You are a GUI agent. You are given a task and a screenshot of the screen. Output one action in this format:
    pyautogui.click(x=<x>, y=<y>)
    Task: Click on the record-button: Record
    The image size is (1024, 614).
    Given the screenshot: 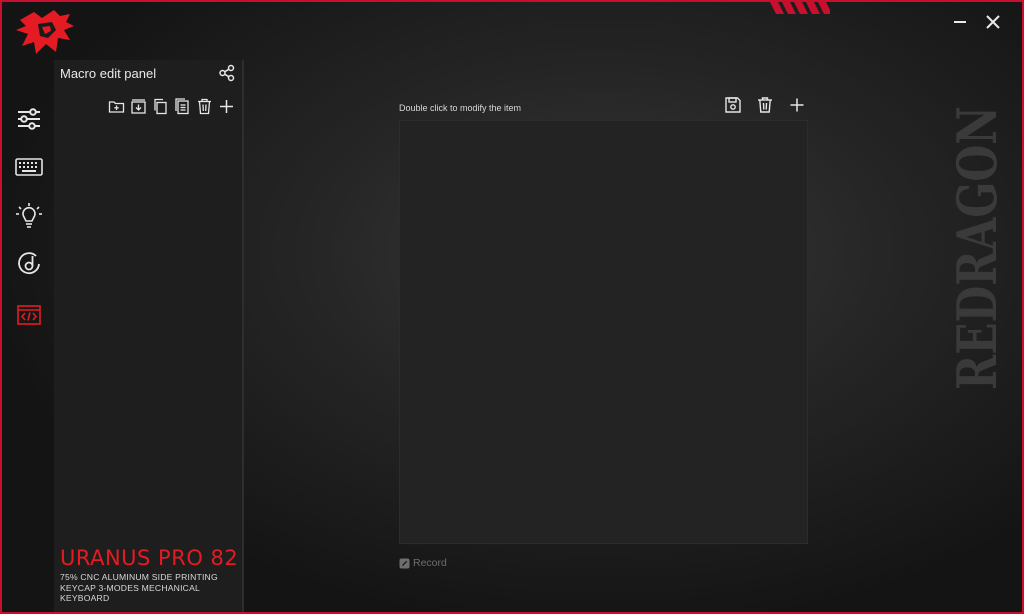 What is the action you would take?
    pyautogui.click(x=423, y=563)
    